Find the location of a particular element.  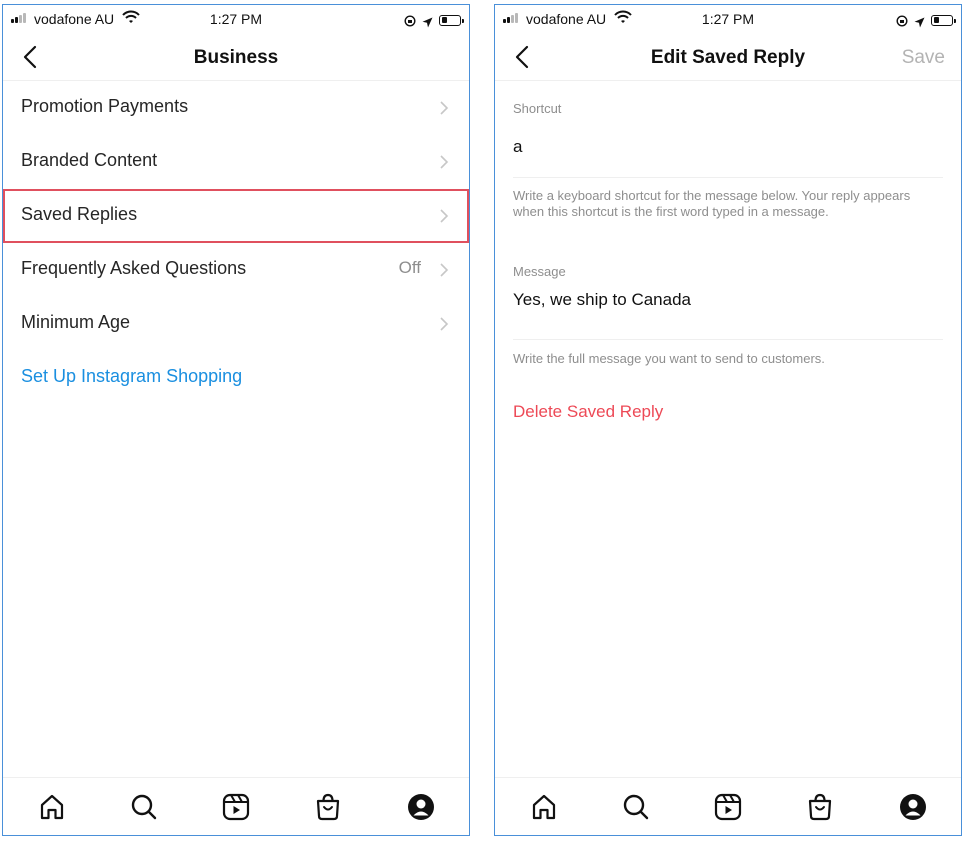

delete-saved-reply-button: Delete Saved Reply is located at coordinates (588, 412).